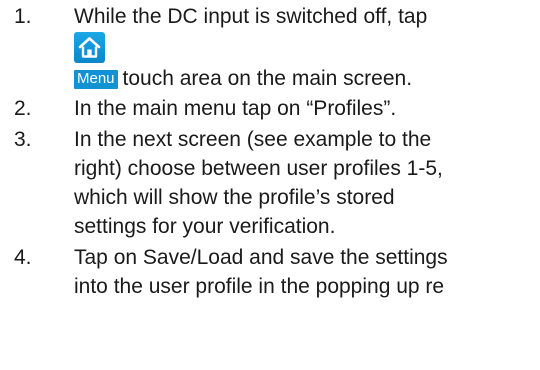 Image resolution: width=540 pixels, height=370 pixels. What do you see at coordinates (253, 139) in the screenshot?
I see `step-line: In the next screen (see example to the` at bounding box center [253, 139].